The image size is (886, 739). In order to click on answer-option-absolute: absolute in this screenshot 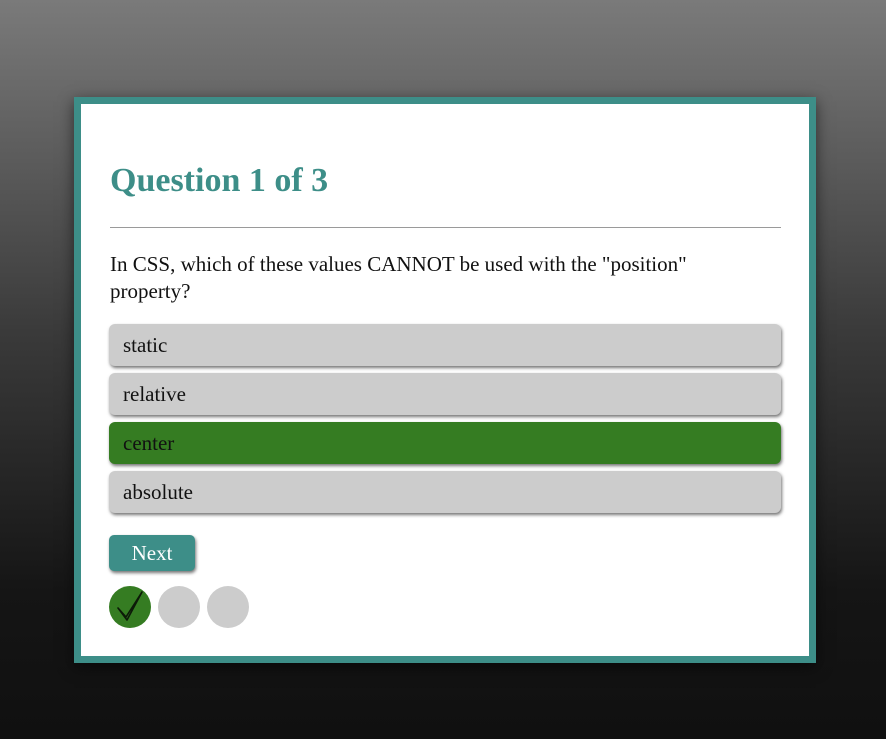, I will do `click(445, 492)`.